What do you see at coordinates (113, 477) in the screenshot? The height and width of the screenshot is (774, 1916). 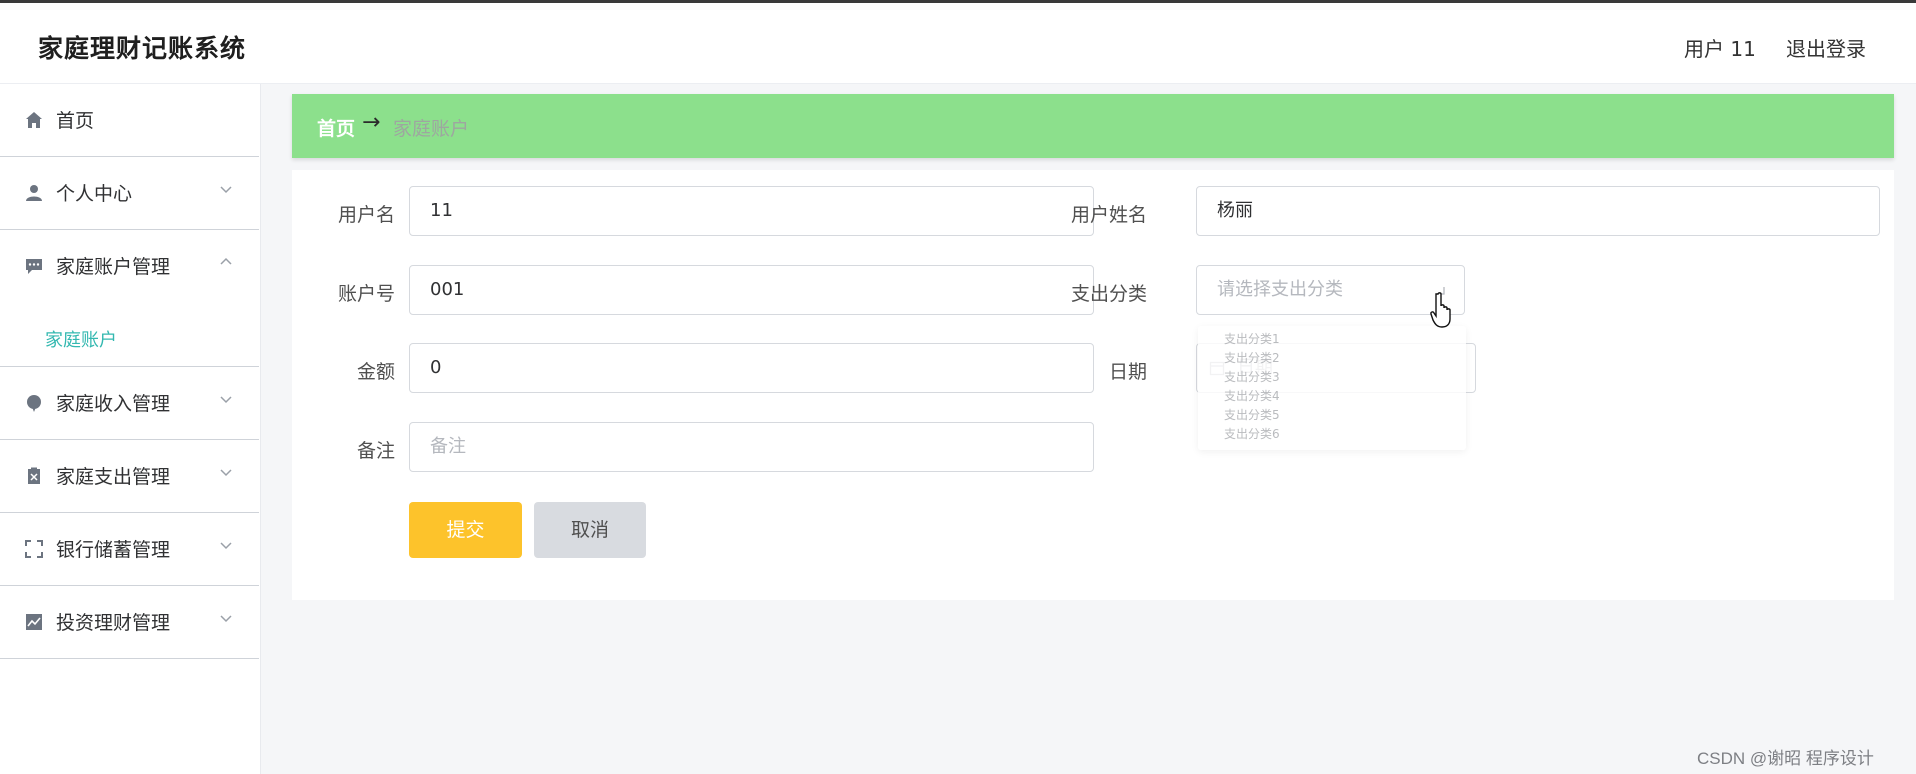 I see `sidebar-item-label: 家庭支出管理` at bounding box center [113, 477].